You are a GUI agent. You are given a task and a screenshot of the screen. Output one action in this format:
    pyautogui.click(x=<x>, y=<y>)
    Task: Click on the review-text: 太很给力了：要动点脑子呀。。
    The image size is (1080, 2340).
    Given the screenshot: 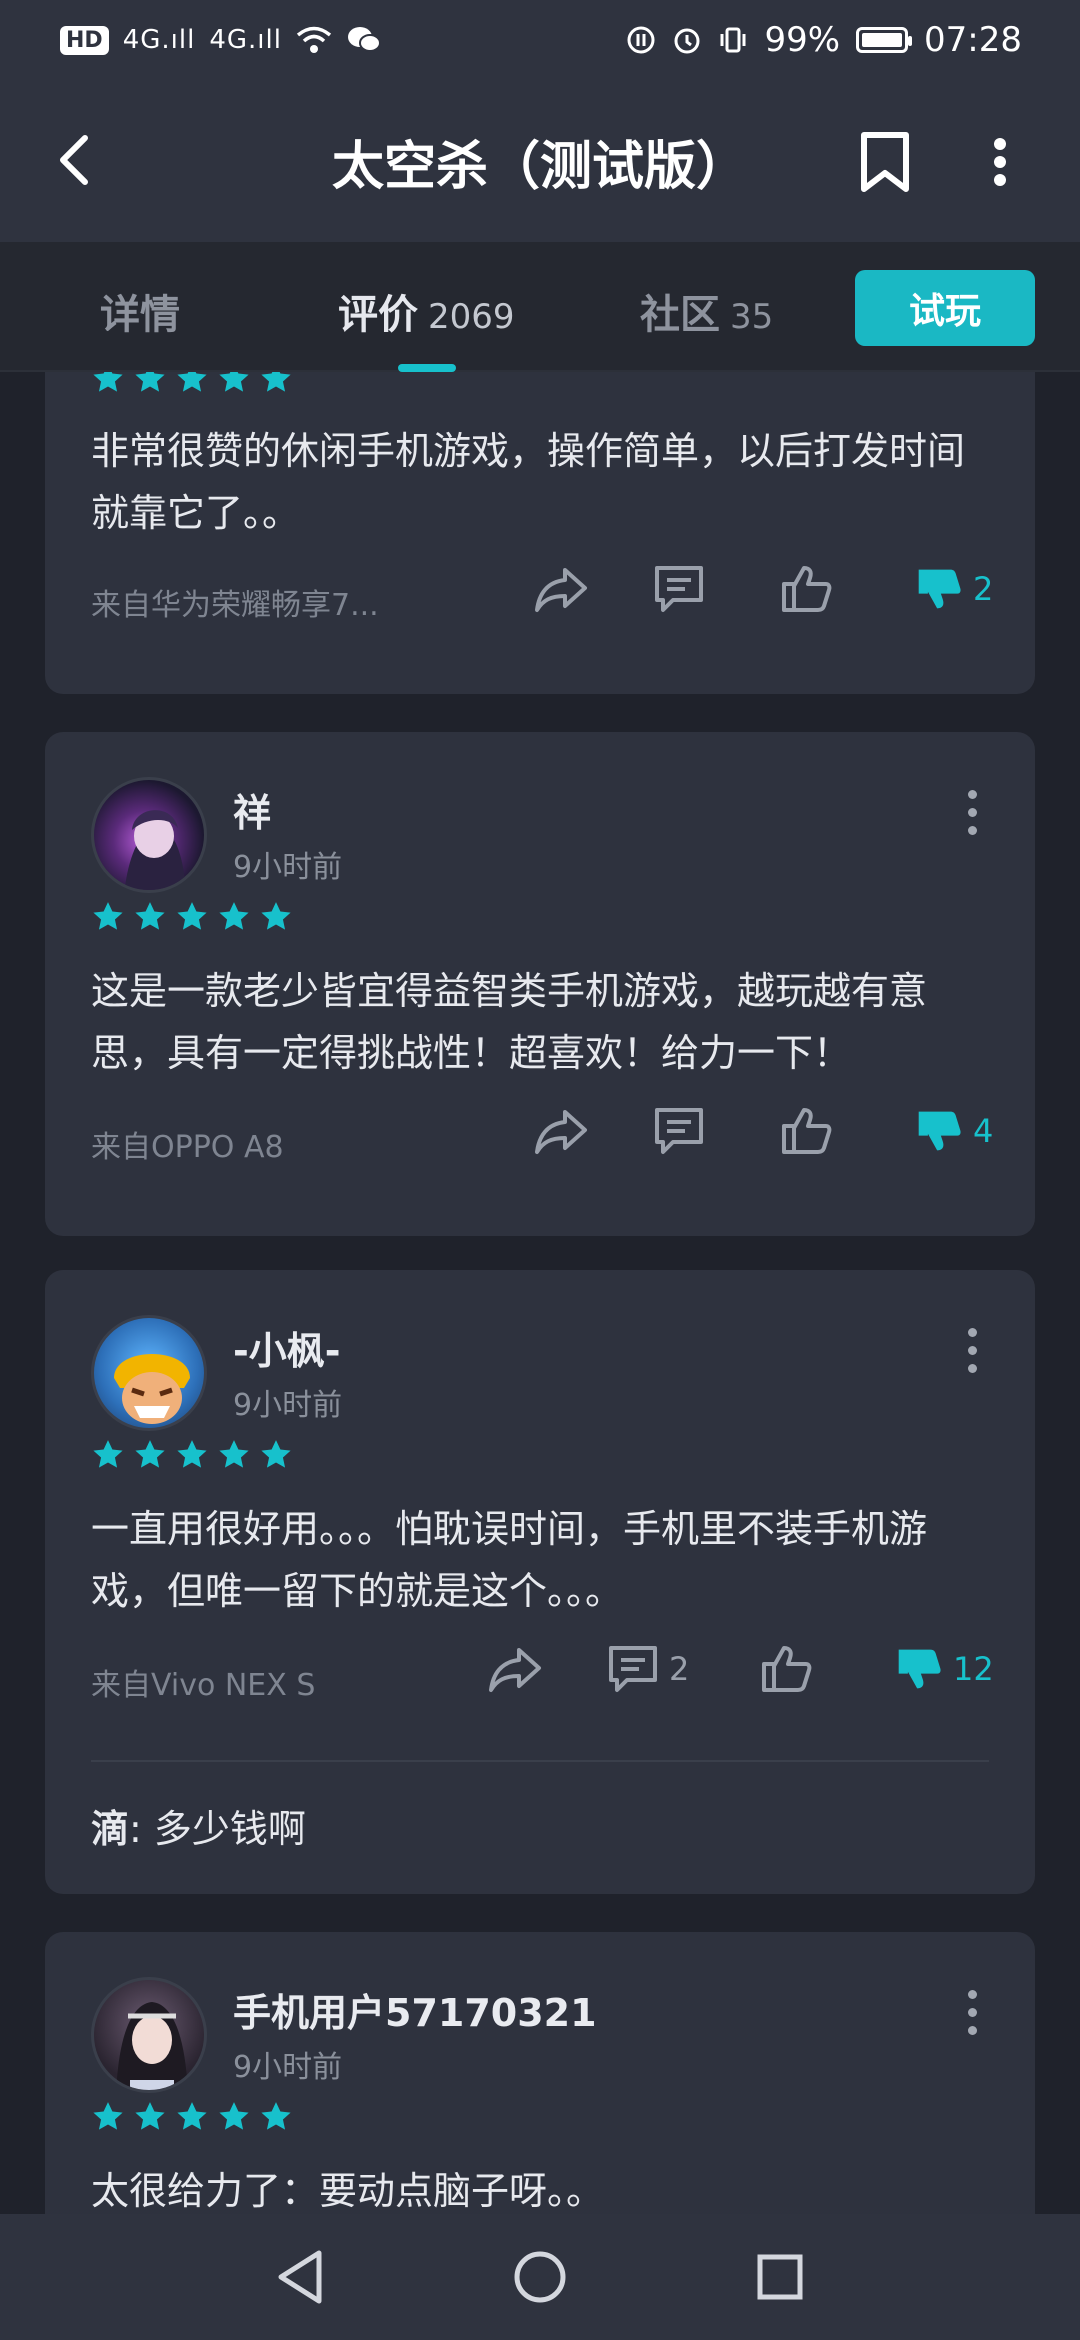 What is the action you would take?
    pyautogui.click(x=348, y=2191)
    